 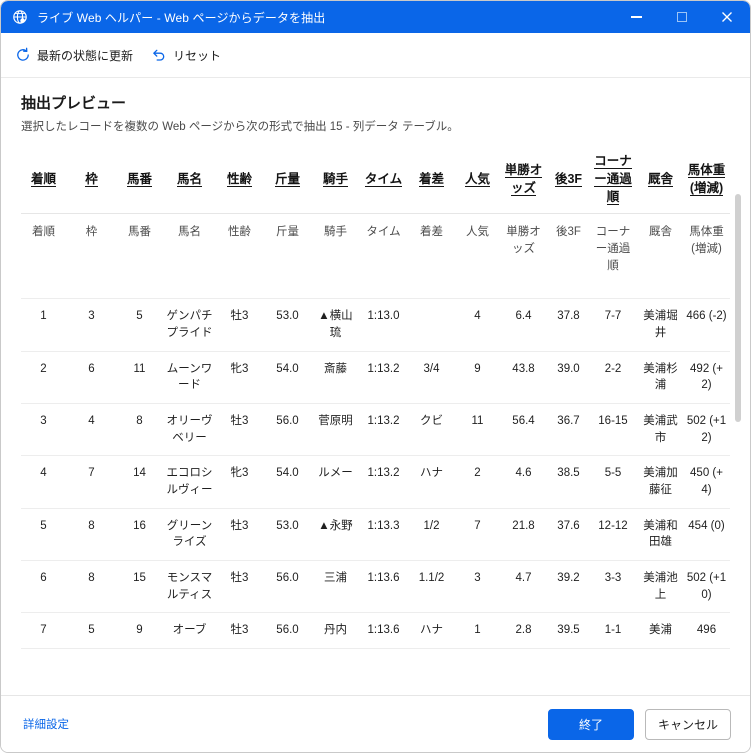 I want to click on cell-corner: 2-2, so click(x=613, y=368).